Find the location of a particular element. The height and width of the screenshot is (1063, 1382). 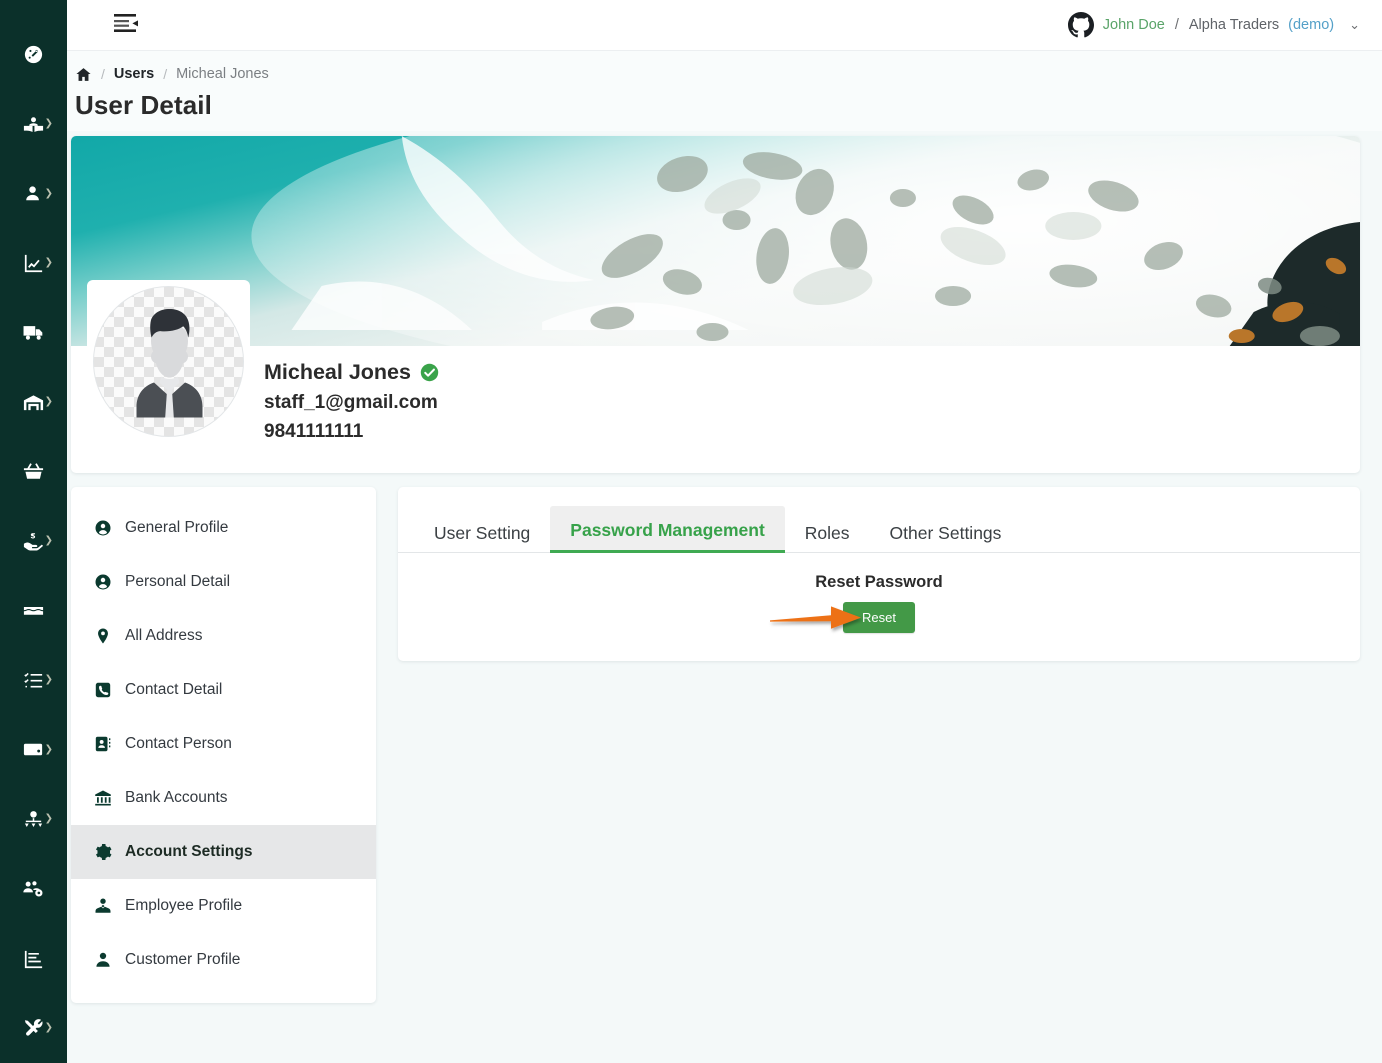

chart-line-icon is located at coordinates (33, 263).